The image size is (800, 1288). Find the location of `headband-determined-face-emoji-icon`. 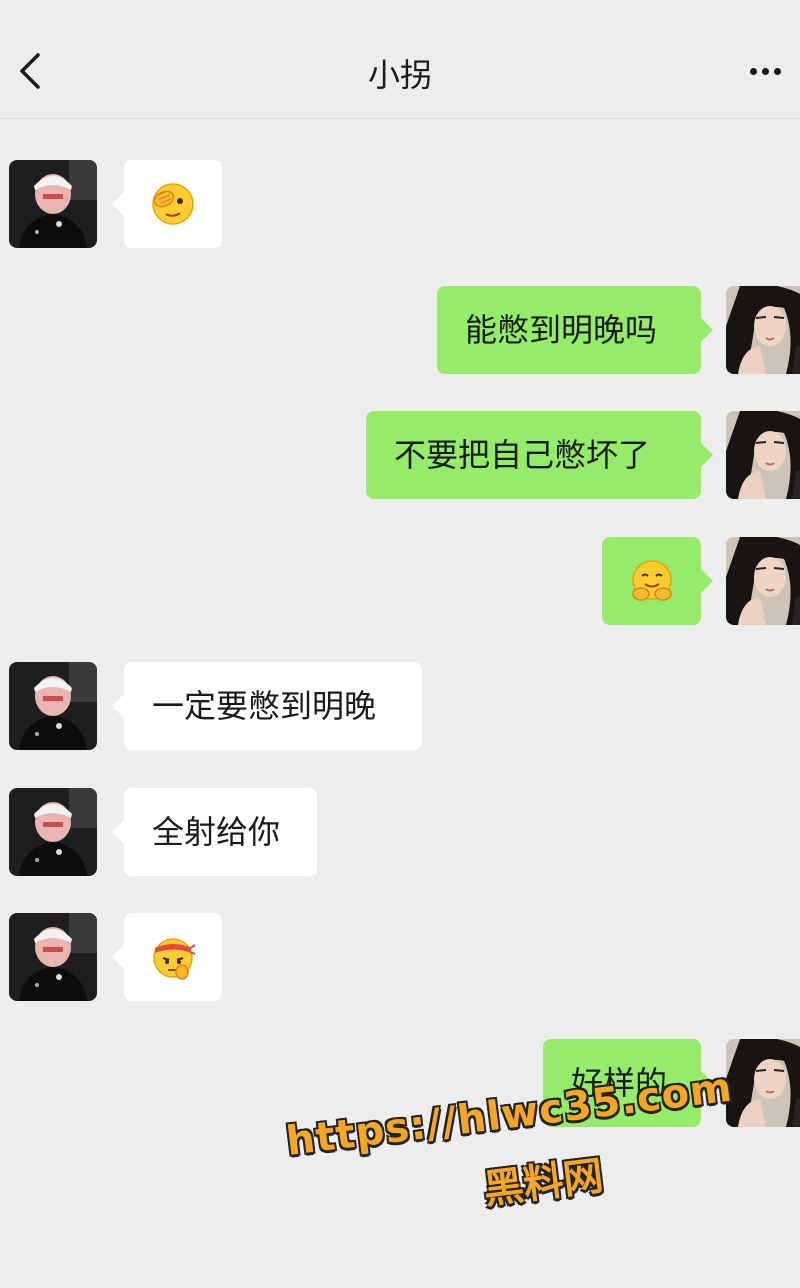

headband-determined-face-emoji-icon is located at coordinates (174, 959).